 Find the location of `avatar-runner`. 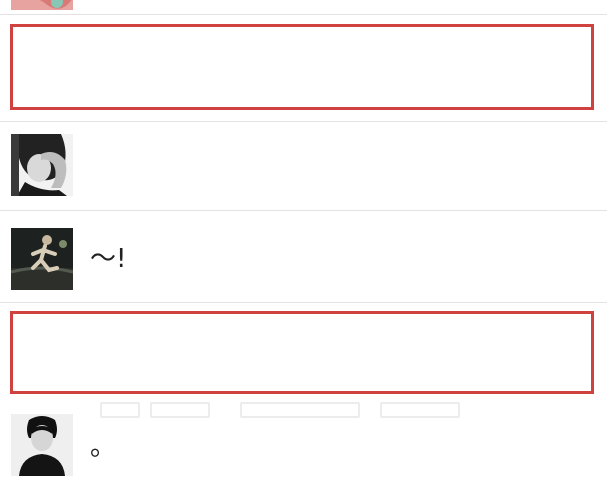

avatar-runner is located at coordinates (42, 259).